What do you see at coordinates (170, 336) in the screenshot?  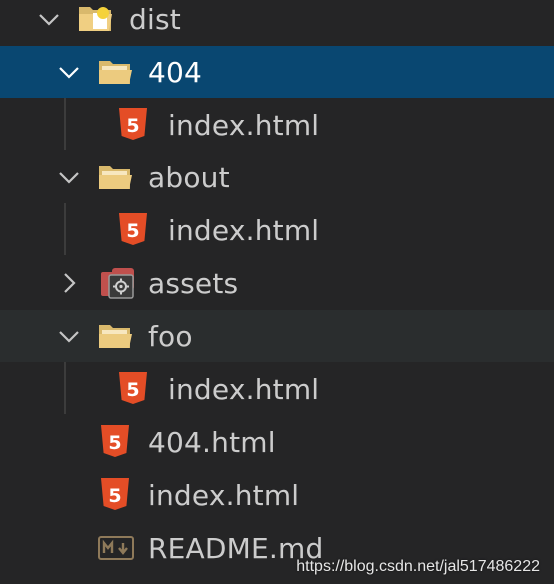 I see `tree-item-label: foo` at bounding box center [170, 336].